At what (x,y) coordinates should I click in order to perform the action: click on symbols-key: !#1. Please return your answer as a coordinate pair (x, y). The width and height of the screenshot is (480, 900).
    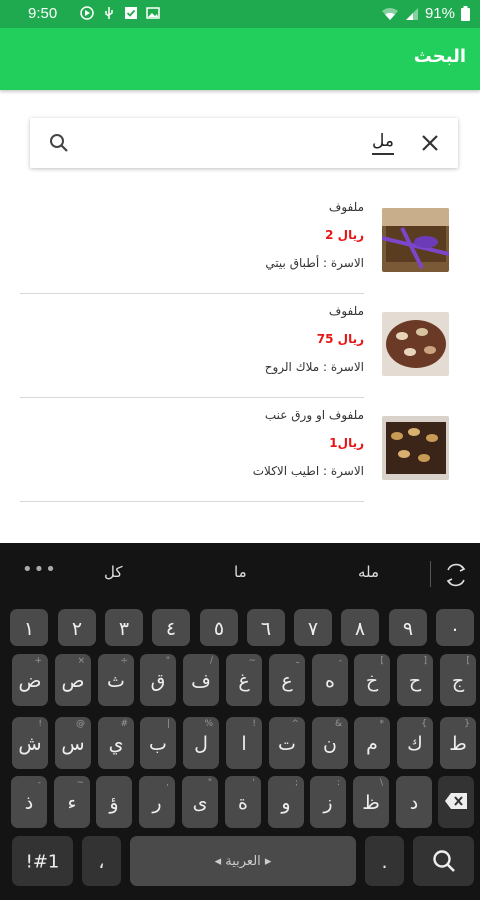
    Looking at the image, I should click on (42, 861).